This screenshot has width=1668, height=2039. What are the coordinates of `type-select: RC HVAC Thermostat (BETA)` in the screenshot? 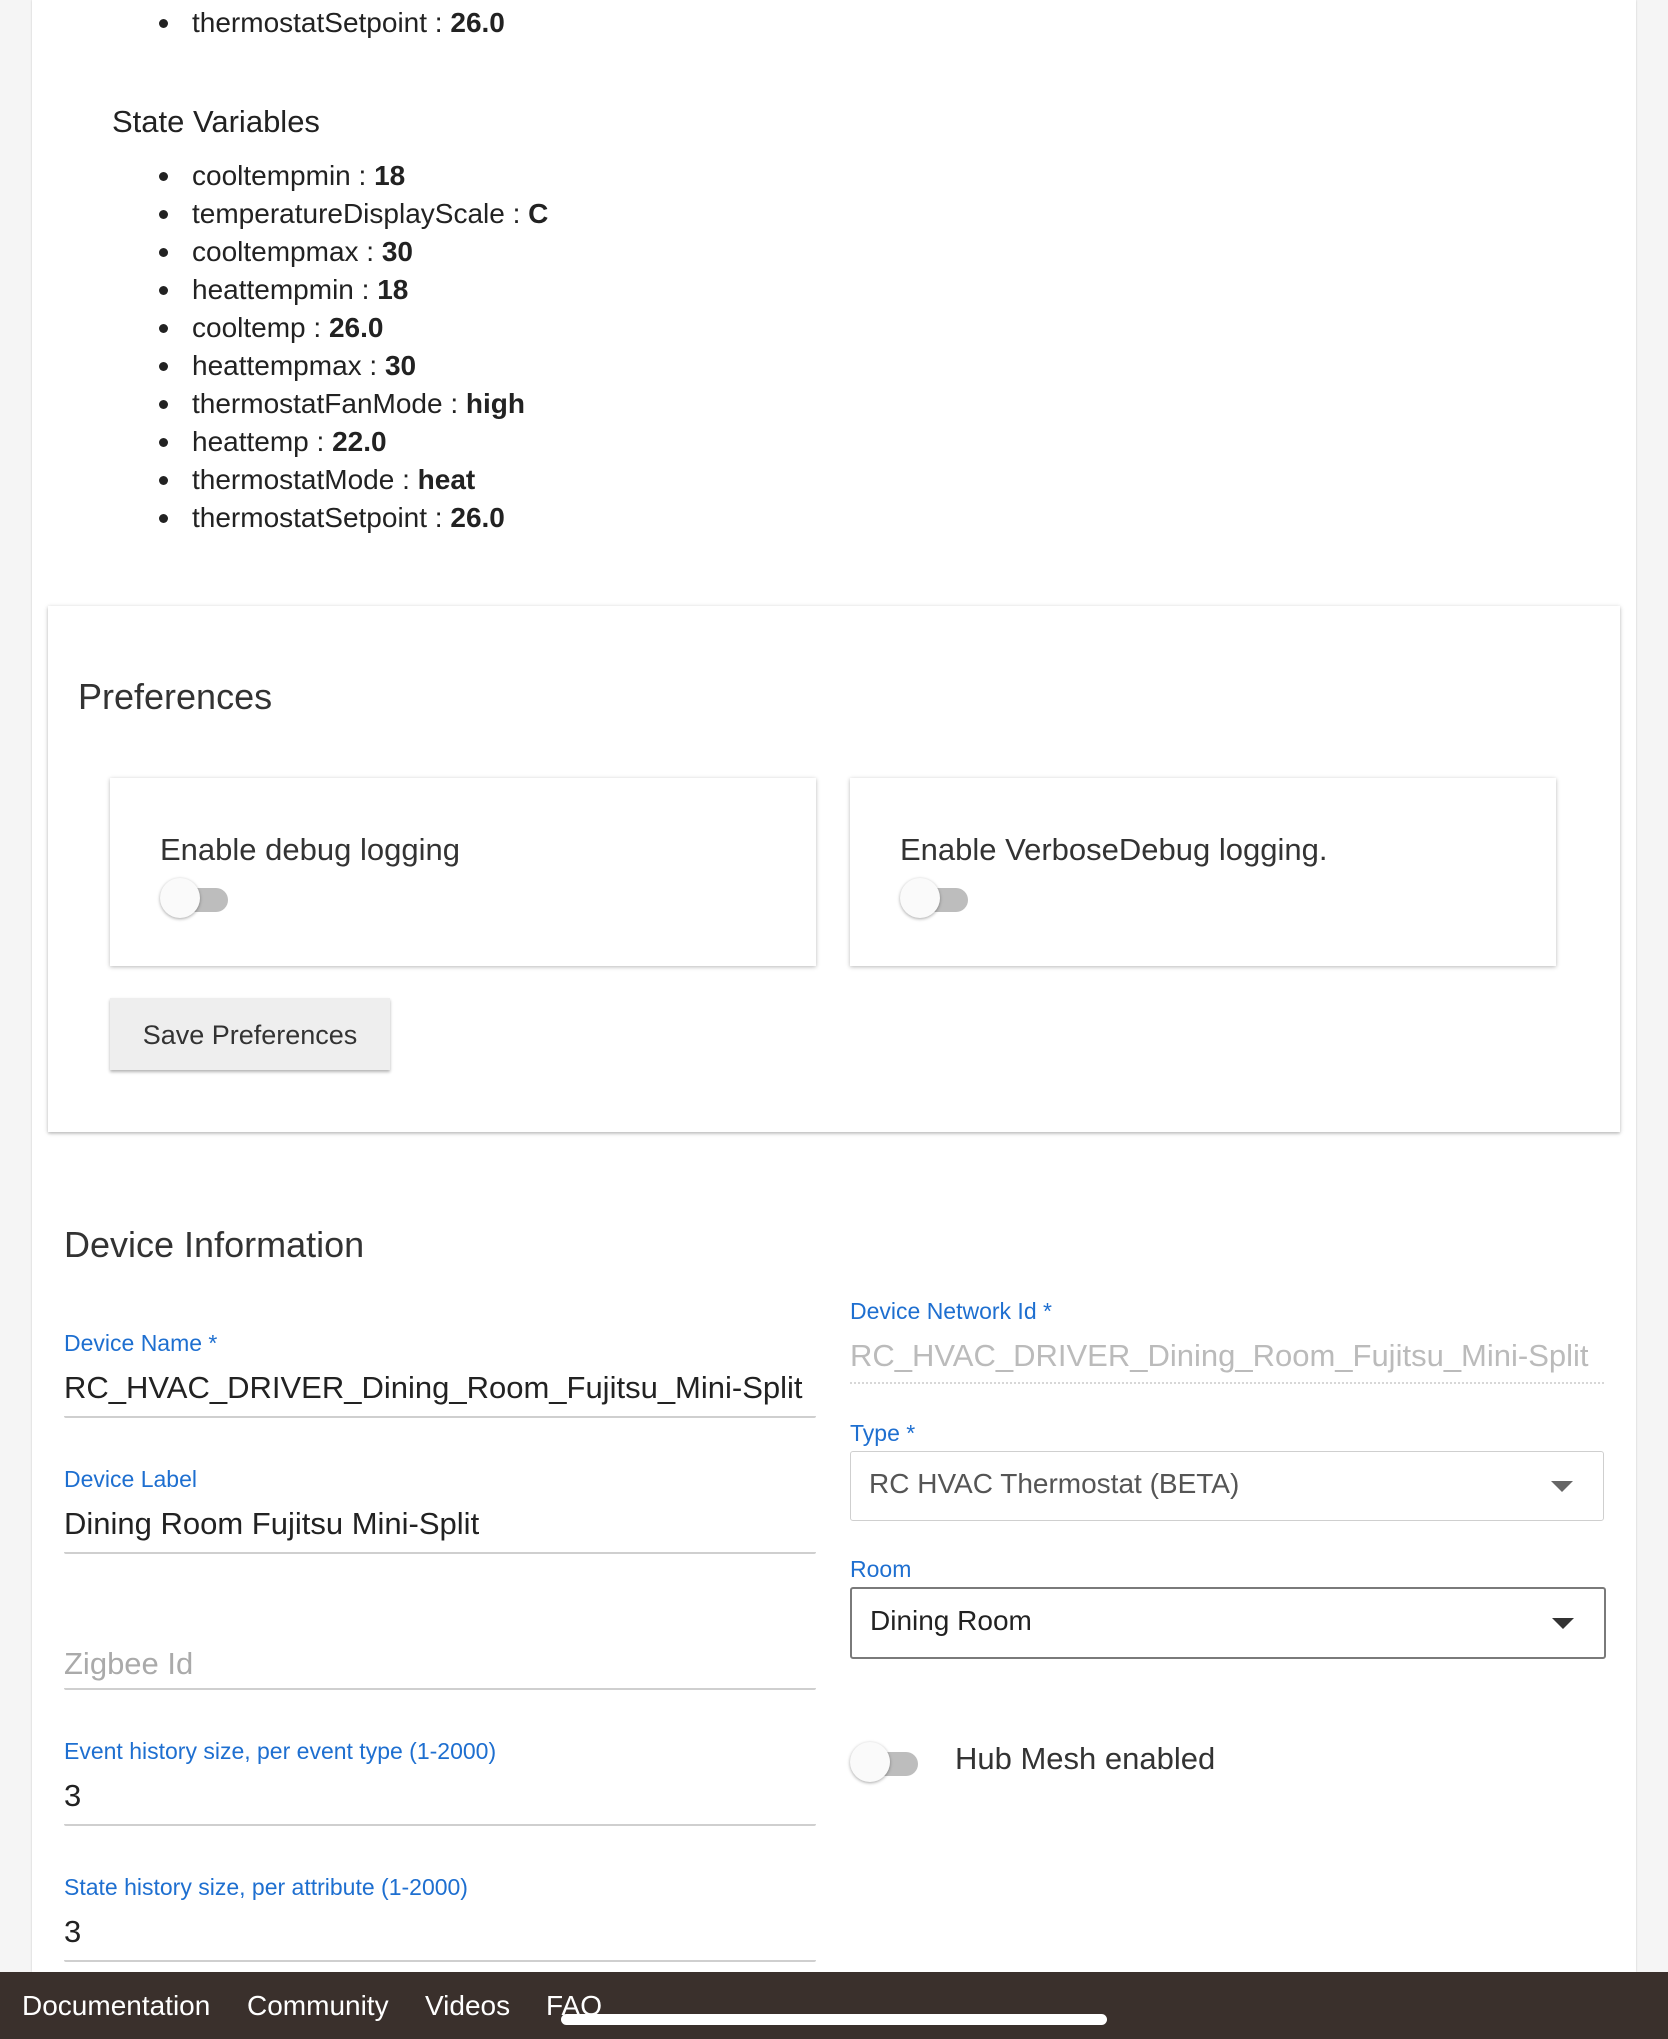 It's located at (1227, 1486).